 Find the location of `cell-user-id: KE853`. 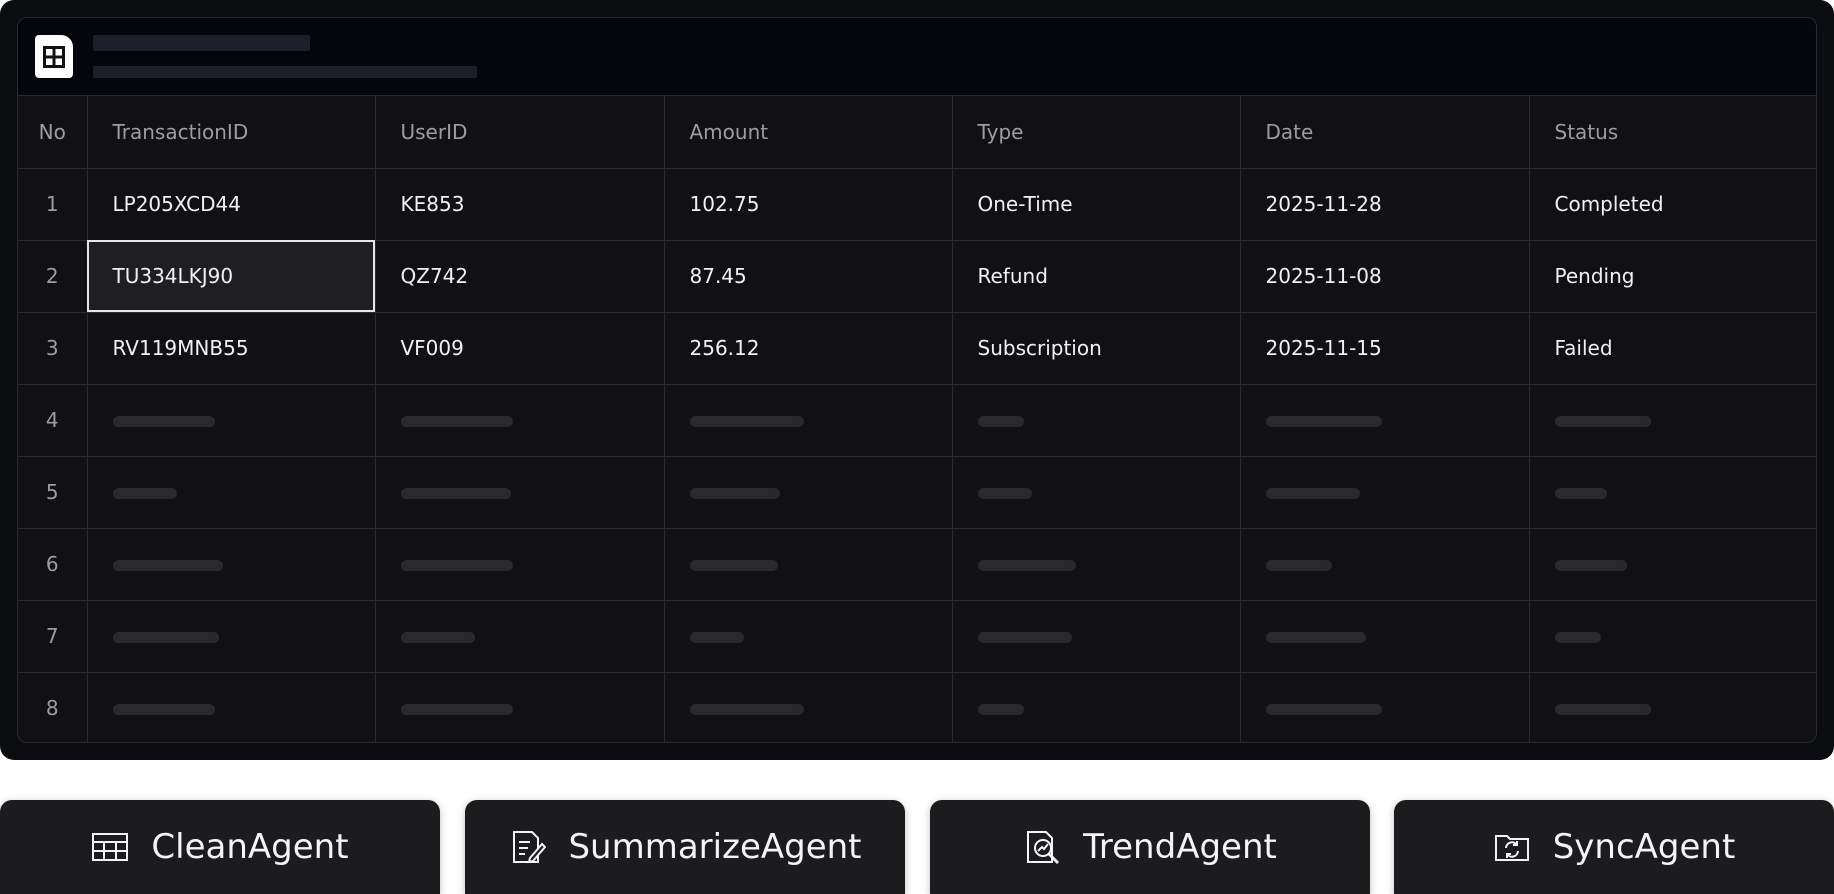

cell-user-id: KE853 is located at coordinates (520, 204).